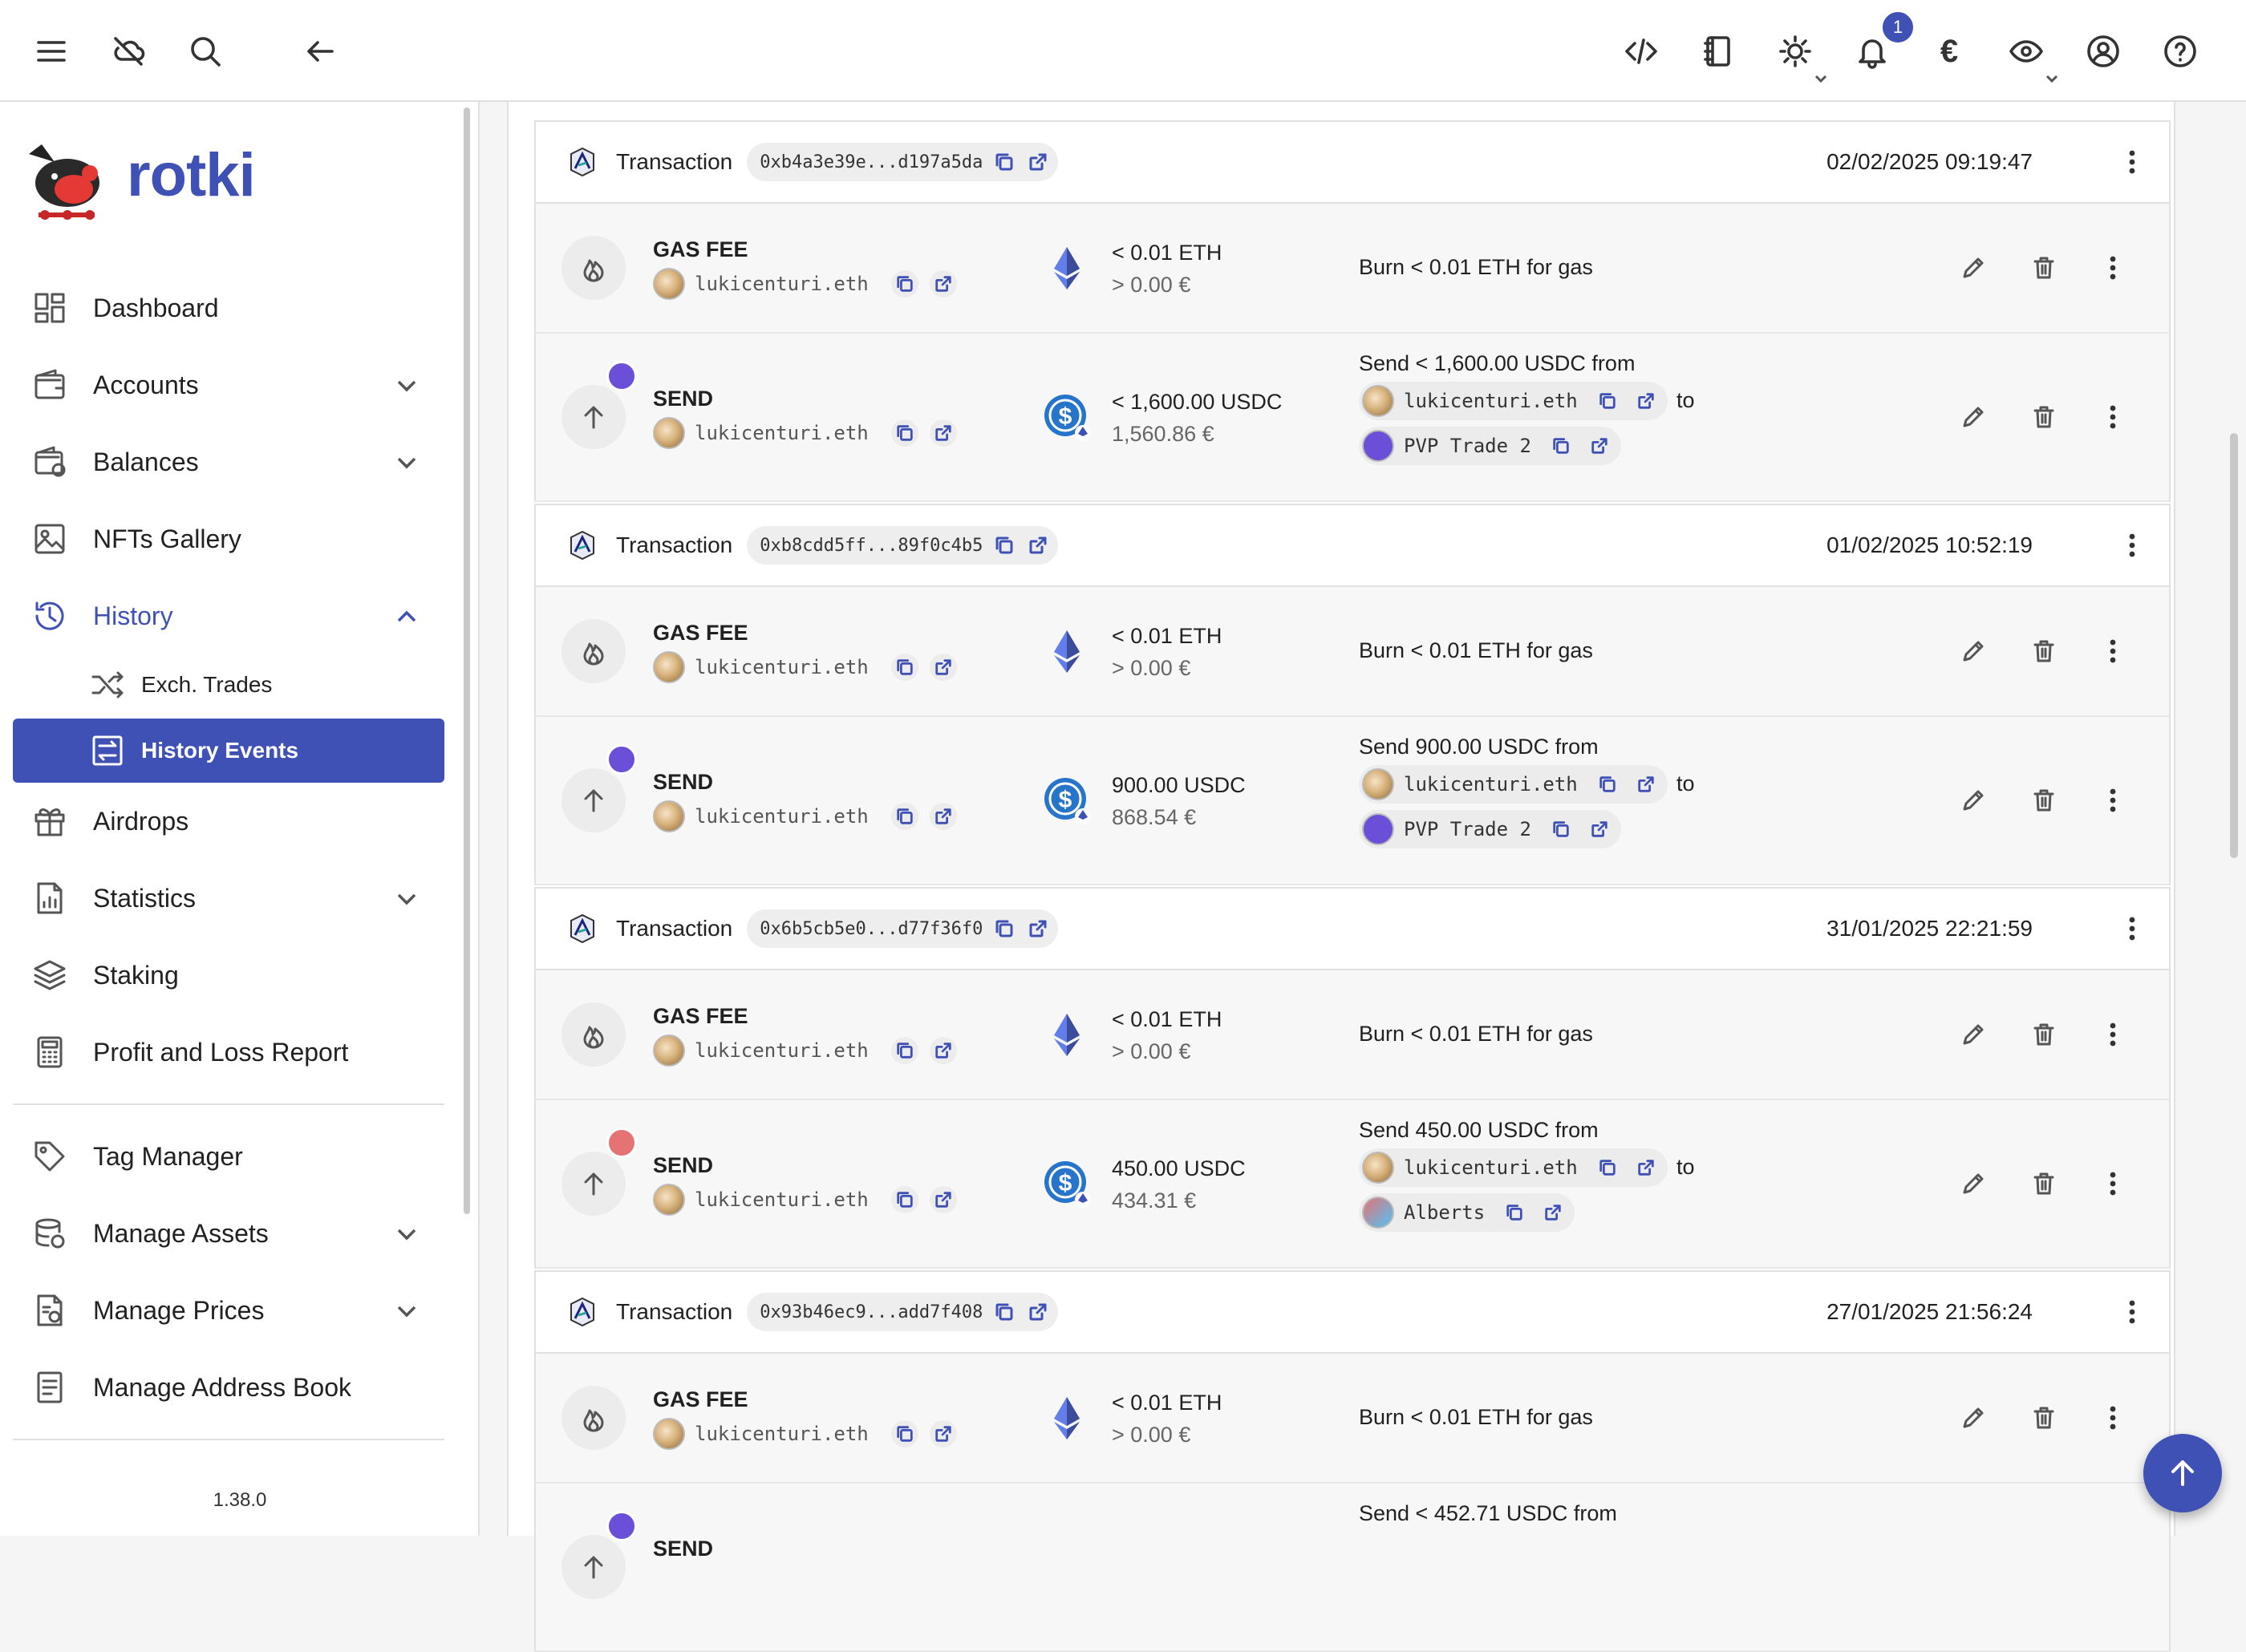  I want to click on sidebar-item-history: History, so click(228, 616).